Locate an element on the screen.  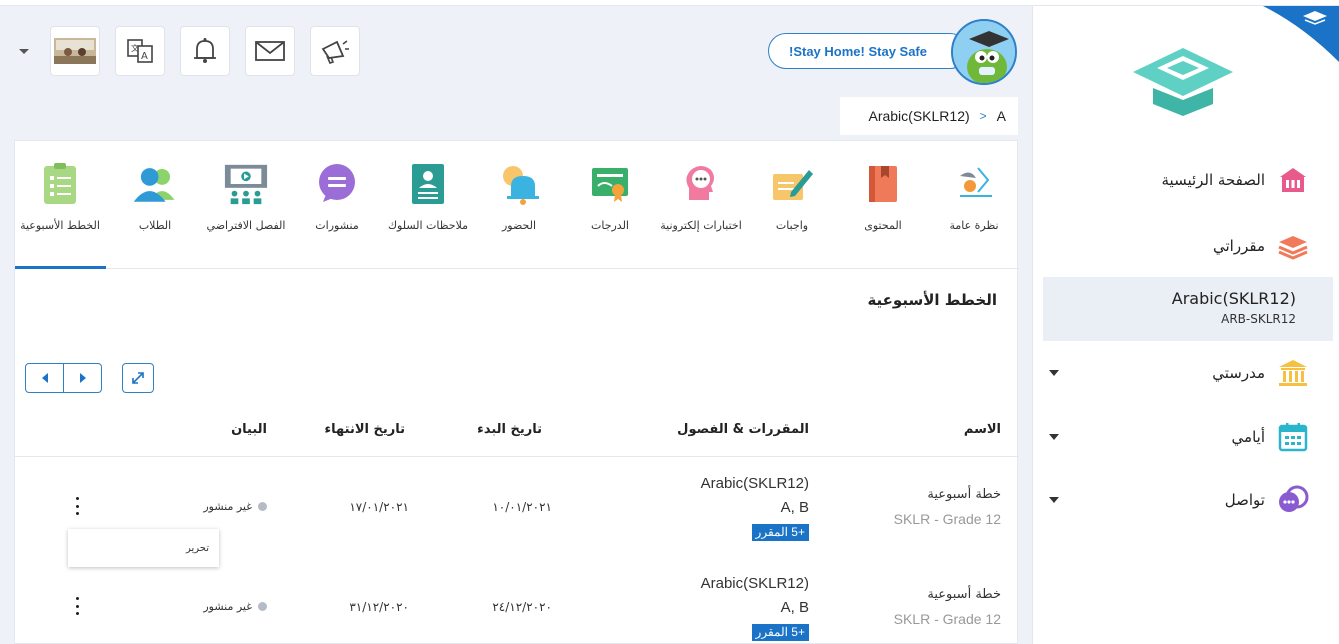
svg-text: A is located at coordinates (144, 56).